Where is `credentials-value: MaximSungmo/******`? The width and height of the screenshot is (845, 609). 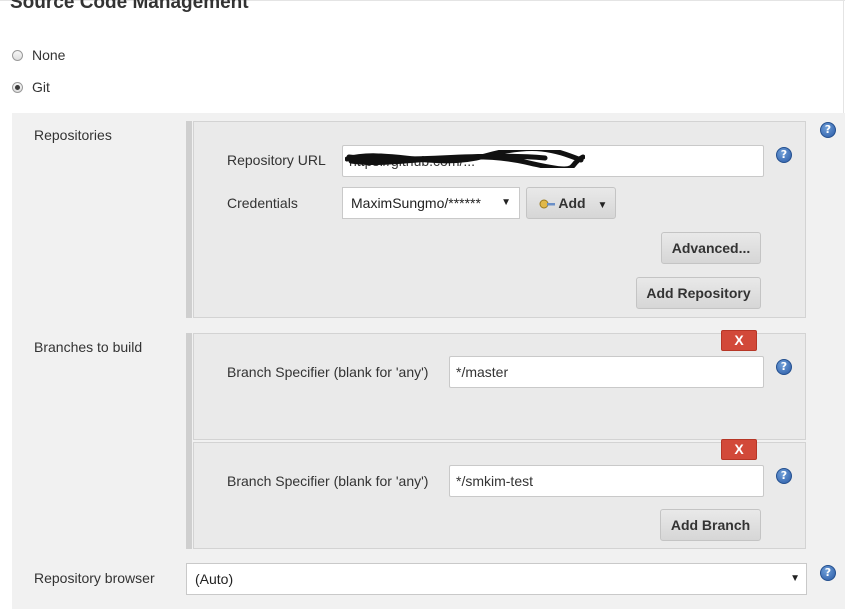
credentials-value: MaximSungmo/****** is located at coordinates (416, 203).